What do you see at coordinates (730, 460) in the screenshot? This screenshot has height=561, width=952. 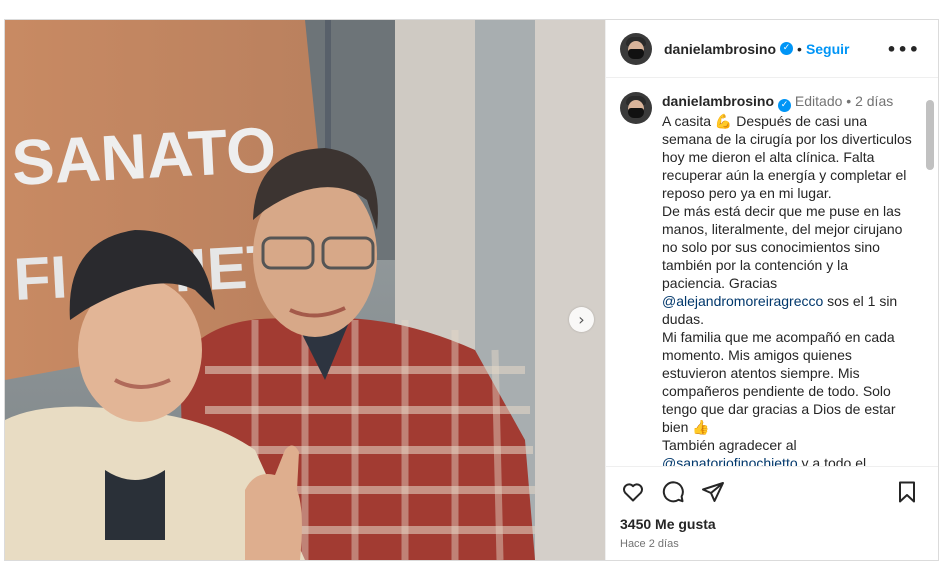 I see `mention-link: @sanatoriofinochietto` at bounding box center [730, 460].